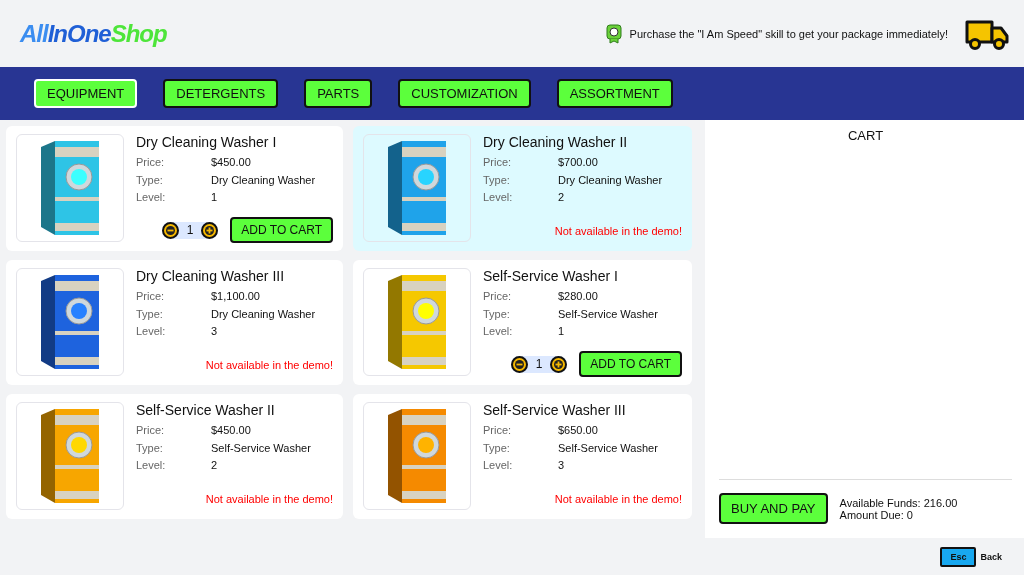  What do you see at coordinates (898, 502) in the screenshot?
I see `available-funds: Available Funds: 216.00` at bounding box center [898, 502].